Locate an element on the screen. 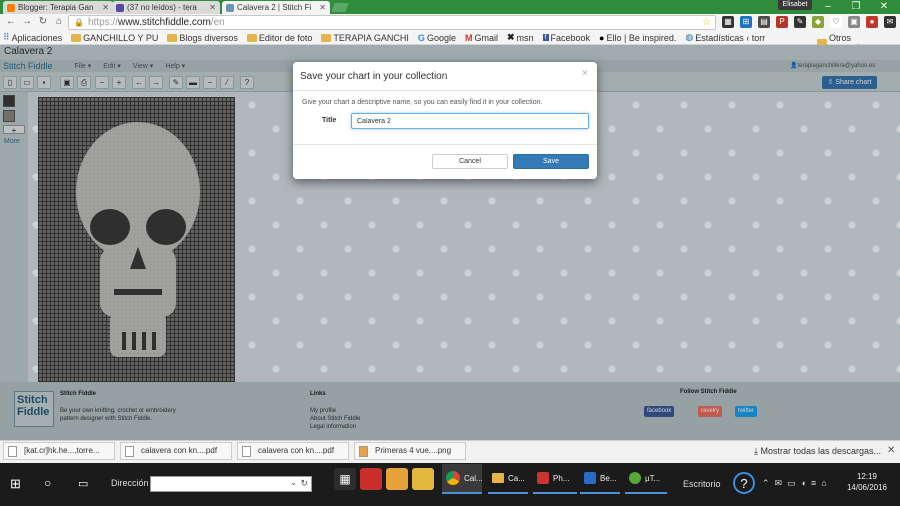 The image size is (900, 506). extension-icon: ▤ is located at coordinates (764, 22).